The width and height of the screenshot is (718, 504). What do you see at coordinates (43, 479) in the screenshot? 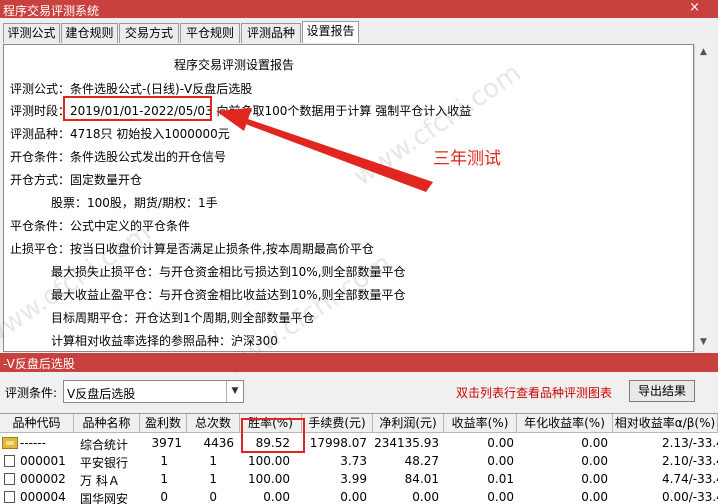
I see `table-cell-code: 000002` at bounding box center [43, 479].